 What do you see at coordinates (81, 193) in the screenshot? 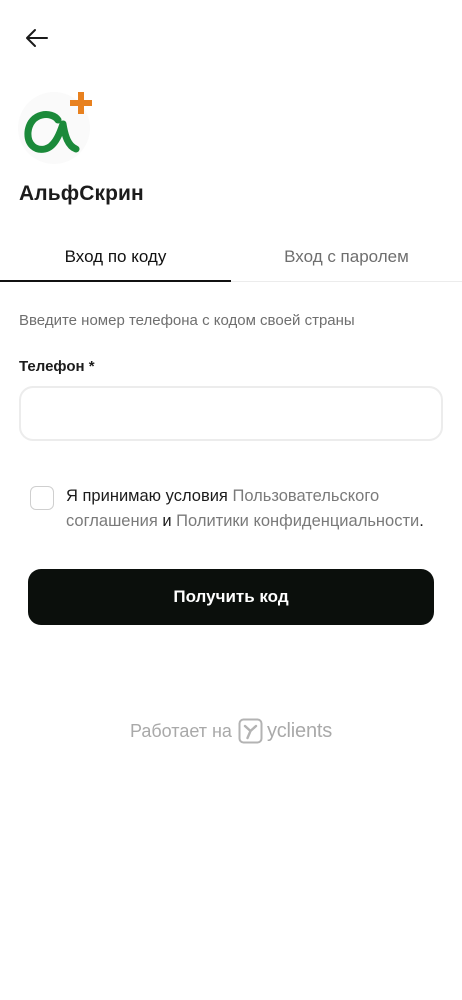
I see `company-name: АльфСкрин` at bounding box center [81, 193].